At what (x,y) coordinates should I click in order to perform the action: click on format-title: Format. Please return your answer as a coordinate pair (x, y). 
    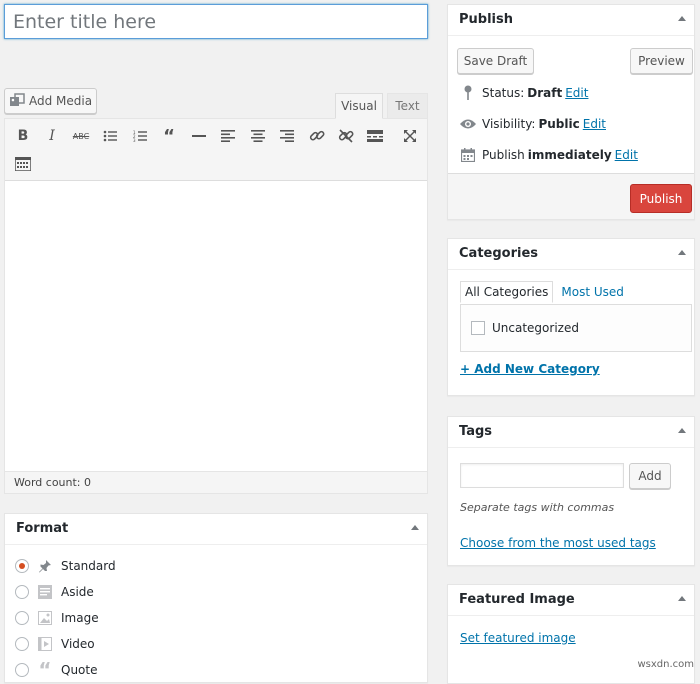
    Looking at the image, I should click on (42, 528).